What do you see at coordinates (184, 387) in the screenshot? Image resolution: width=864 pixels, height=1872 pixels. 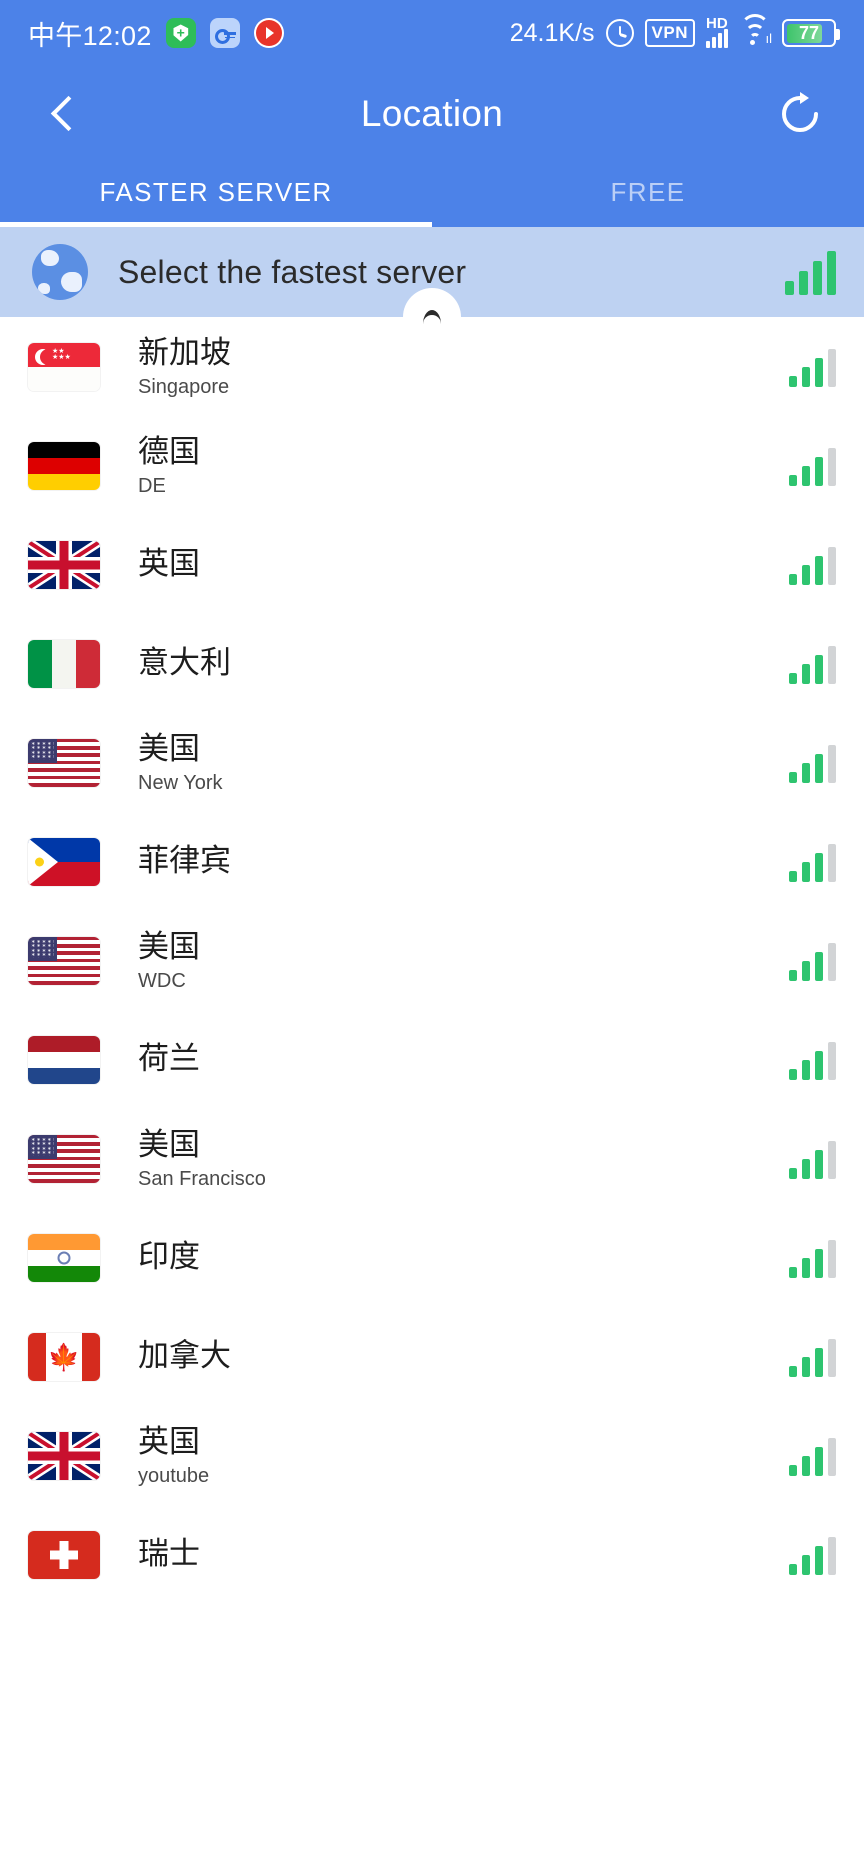 I see `server-city: Singapore` at bounding box center [184, 387].